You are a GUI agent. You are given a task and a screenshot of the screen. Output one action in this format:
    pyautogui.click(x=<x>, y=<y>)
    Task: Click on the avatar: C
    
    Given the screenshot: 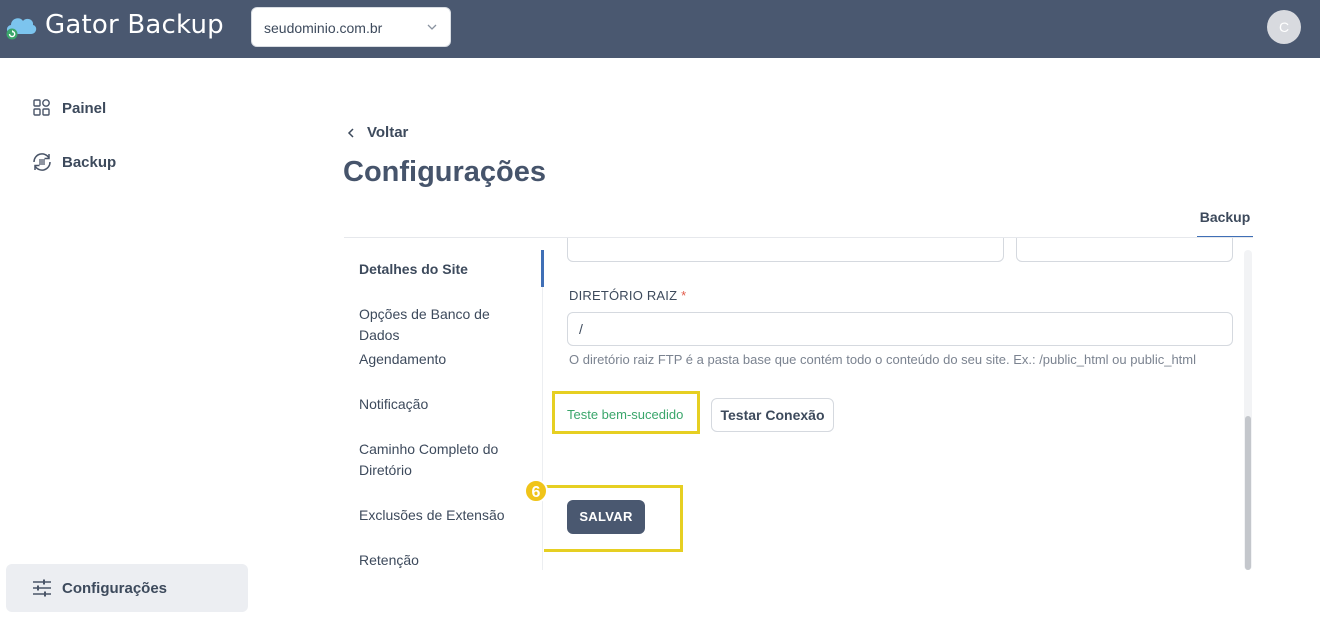 What is the action you would take?
    pyautogui.click(x=1284, y=27)
    